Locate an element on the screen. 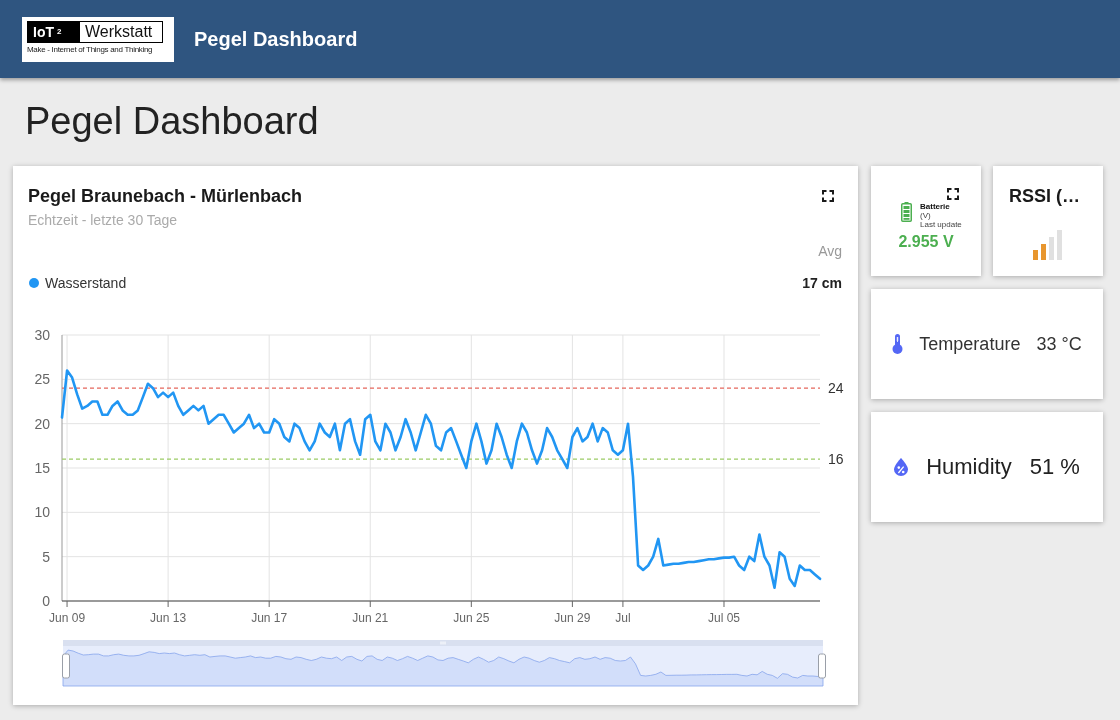 Image resolution: width=1120 pixels, height=720 pixels. x-axis-label: Jun 13 is located at coordinates (168, 618).